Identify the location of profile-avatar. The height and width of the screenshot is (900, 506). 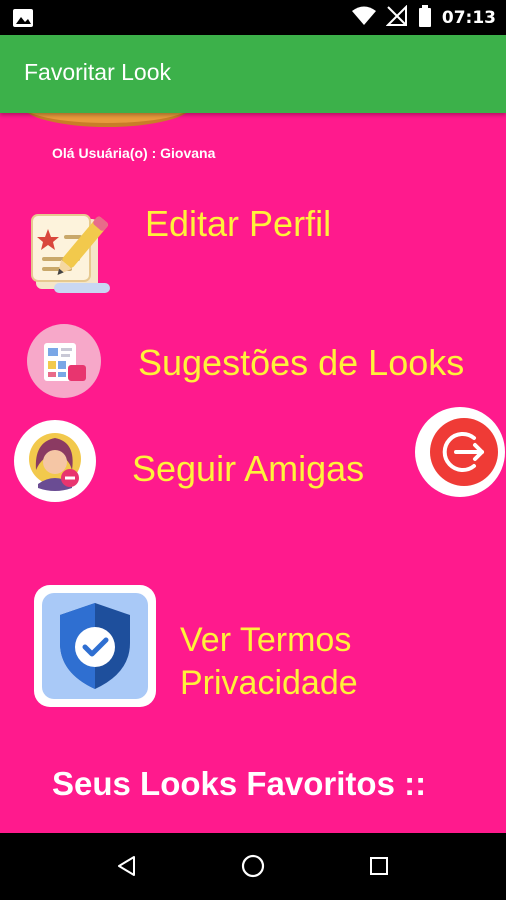
(107, 120).